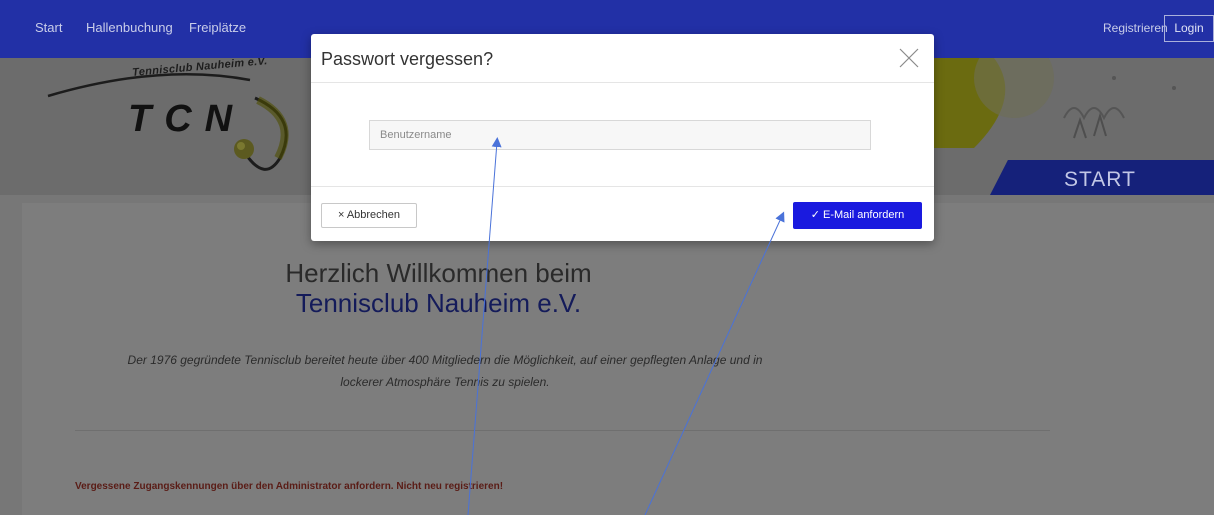 The image size is (1214, 515). I want to click on login-button: Login, so click(1189, 28).